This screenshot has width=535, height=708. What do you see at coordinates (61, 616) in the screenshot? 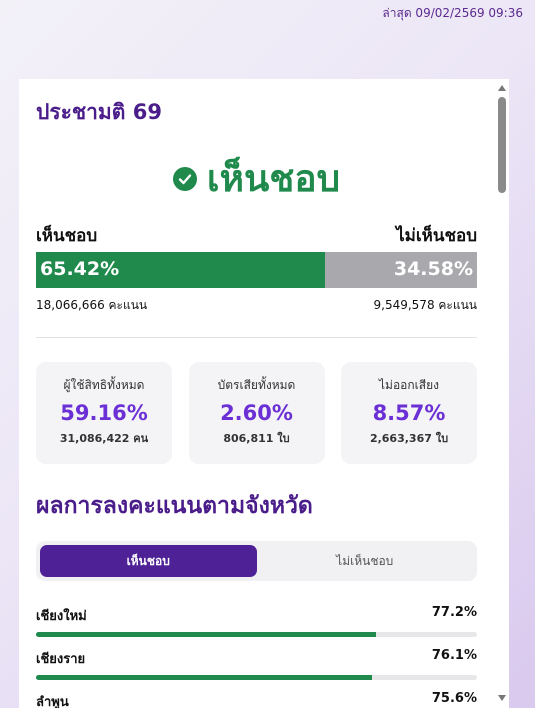
I see `province-name: เชียงใหม่` at bounding box center [61, 616].